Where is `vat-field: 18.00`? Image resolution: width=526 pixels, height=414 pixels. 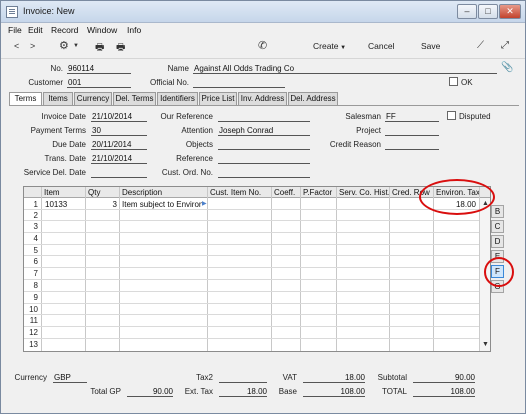
vat-field: 18.00 is located at coordinates (334, 378).